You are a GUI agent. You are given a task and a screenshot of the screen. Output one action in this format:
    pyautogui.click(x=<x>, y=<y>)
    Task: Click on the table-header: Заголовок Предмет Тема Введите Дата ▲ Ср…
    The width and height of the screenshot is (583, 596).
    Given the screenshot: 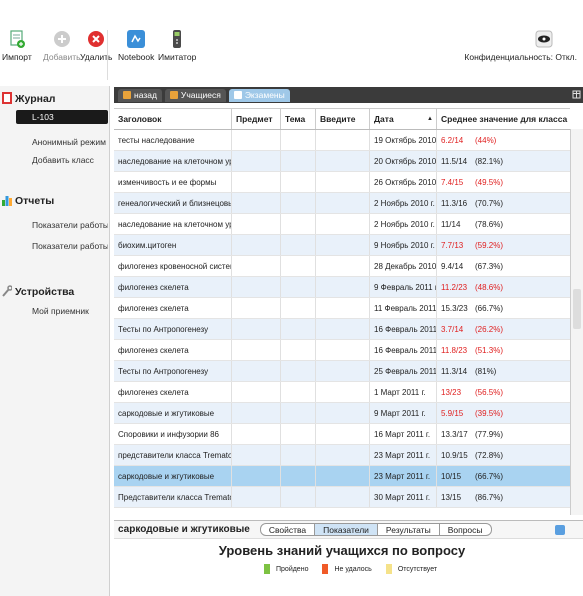 What is the action you would take?
    pyautogui.click(x=342, y=119)
    